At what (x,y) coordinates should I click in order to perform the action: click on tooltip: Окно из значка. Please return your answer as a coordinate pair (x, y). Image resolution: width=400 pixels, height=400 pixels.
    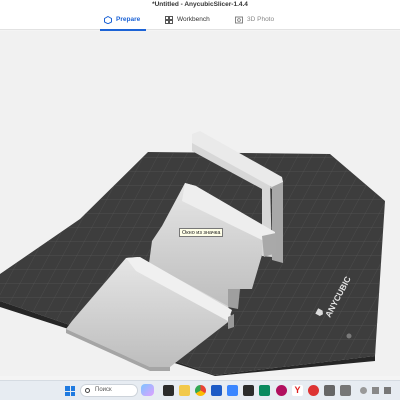
    Looking at the image, I should click on (201, 232).